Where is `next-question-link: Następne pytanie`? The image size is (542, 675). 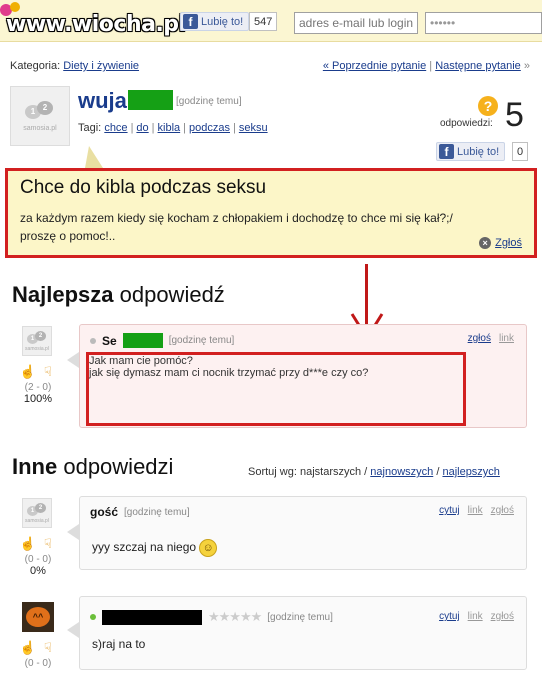 next-question-link: Następne pytanie is located at coordinates (478, 66).